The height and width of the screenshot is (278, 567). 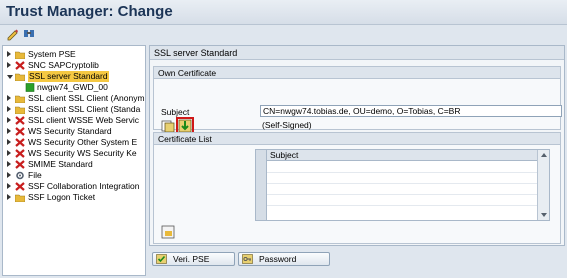 I want to click on vertical-scrollbar, so click(x=543, y=185).